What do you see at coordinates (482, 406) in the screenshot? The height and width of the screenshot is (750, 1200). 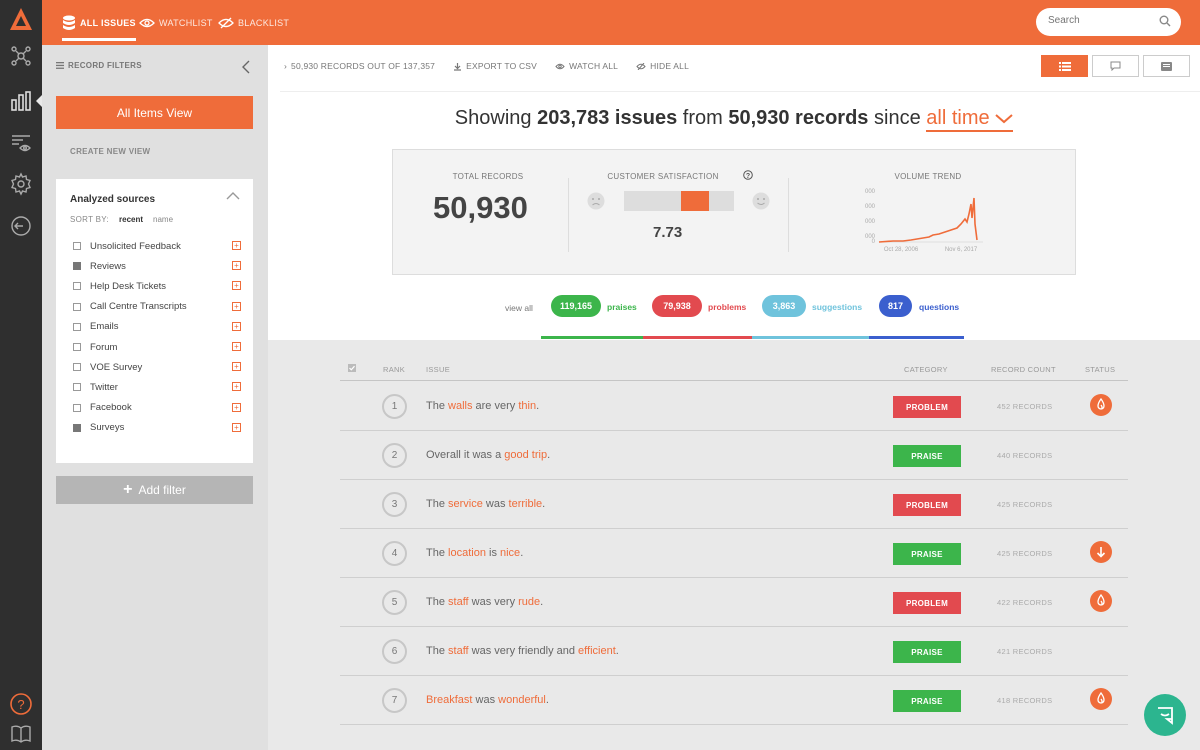 I see `issue-text: The walls are very thin.` at bounding box center [482, 406].